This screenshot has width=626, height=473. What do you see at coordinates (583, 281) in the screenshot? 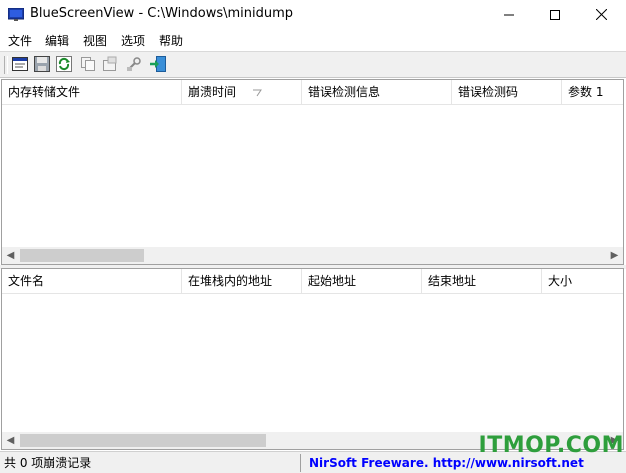
I see `column-size: 大小` at bounding box center [583, 281].